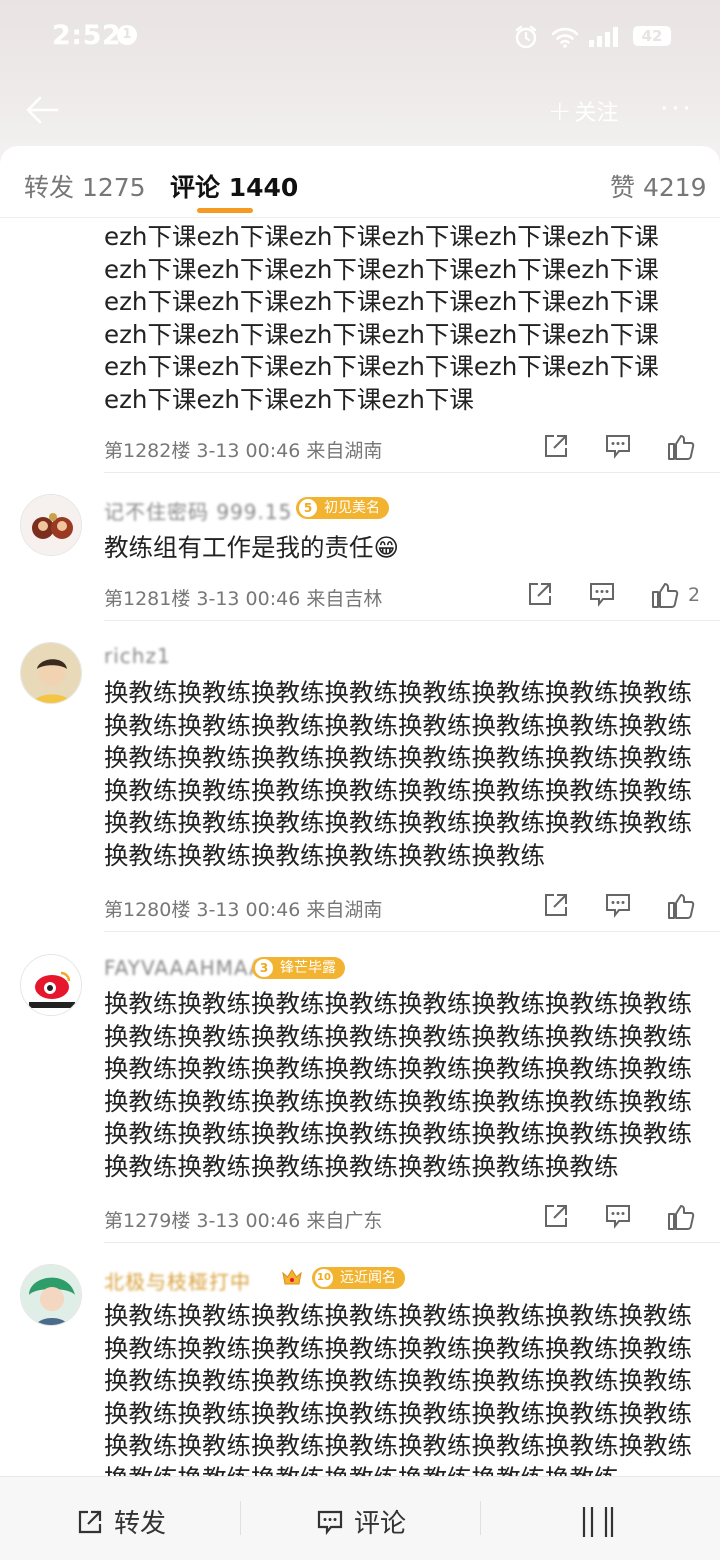 This screenshot has width=720, height=1560. What do you see at coordinates (90, 1521) in the screenshot?
I see `repost-icon` at bounding box center [90, 1521].